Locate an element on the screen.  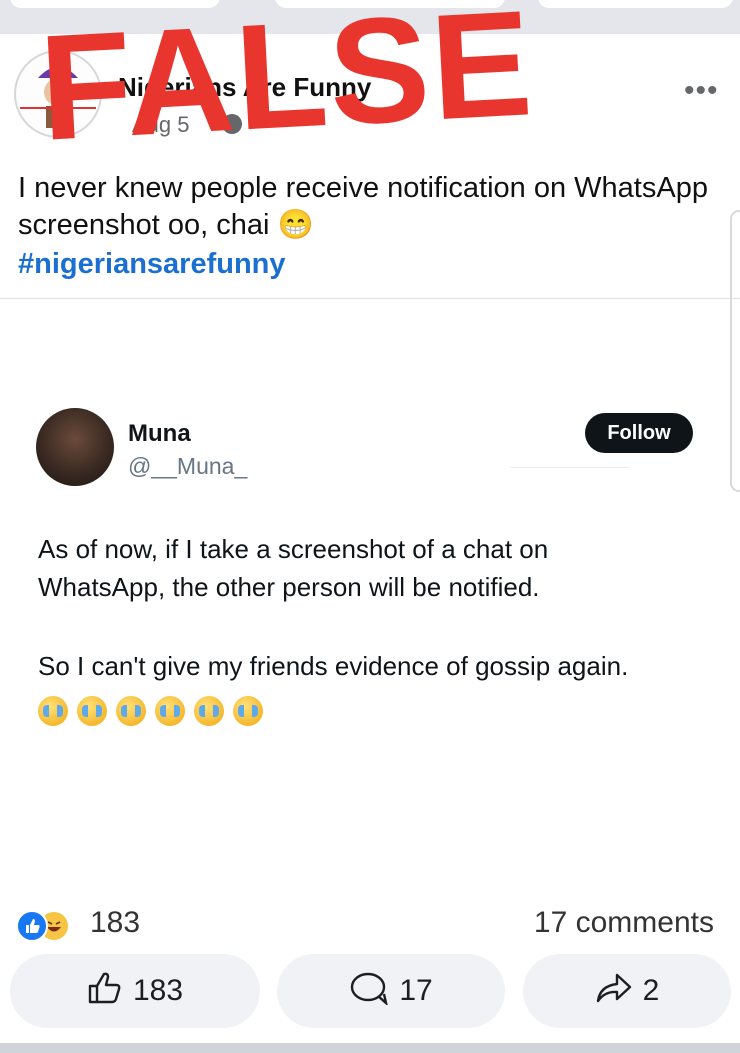
follow-button: Follow is located at coordinates (639, 433).